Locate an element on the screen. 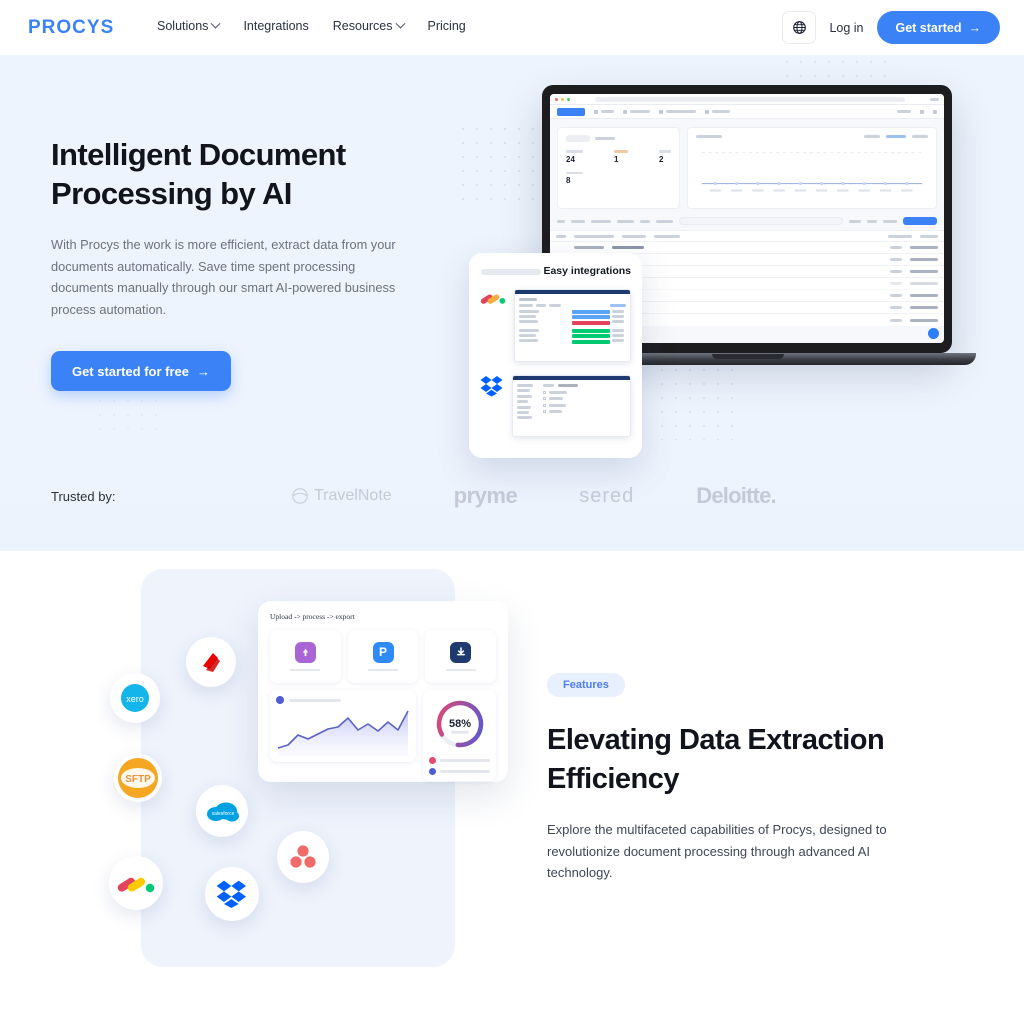  tile-upload is located at coordinates (305, 656).